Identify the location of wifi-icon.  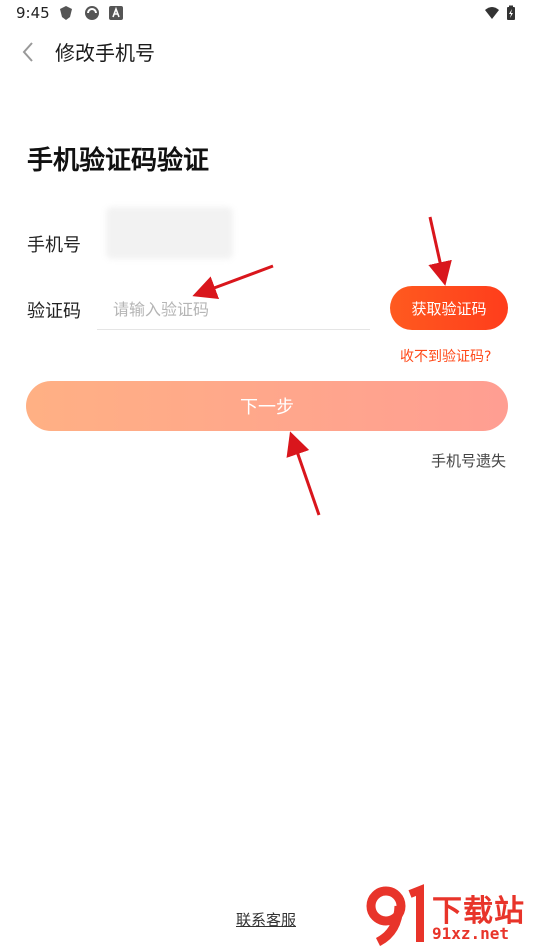
(492, 13).